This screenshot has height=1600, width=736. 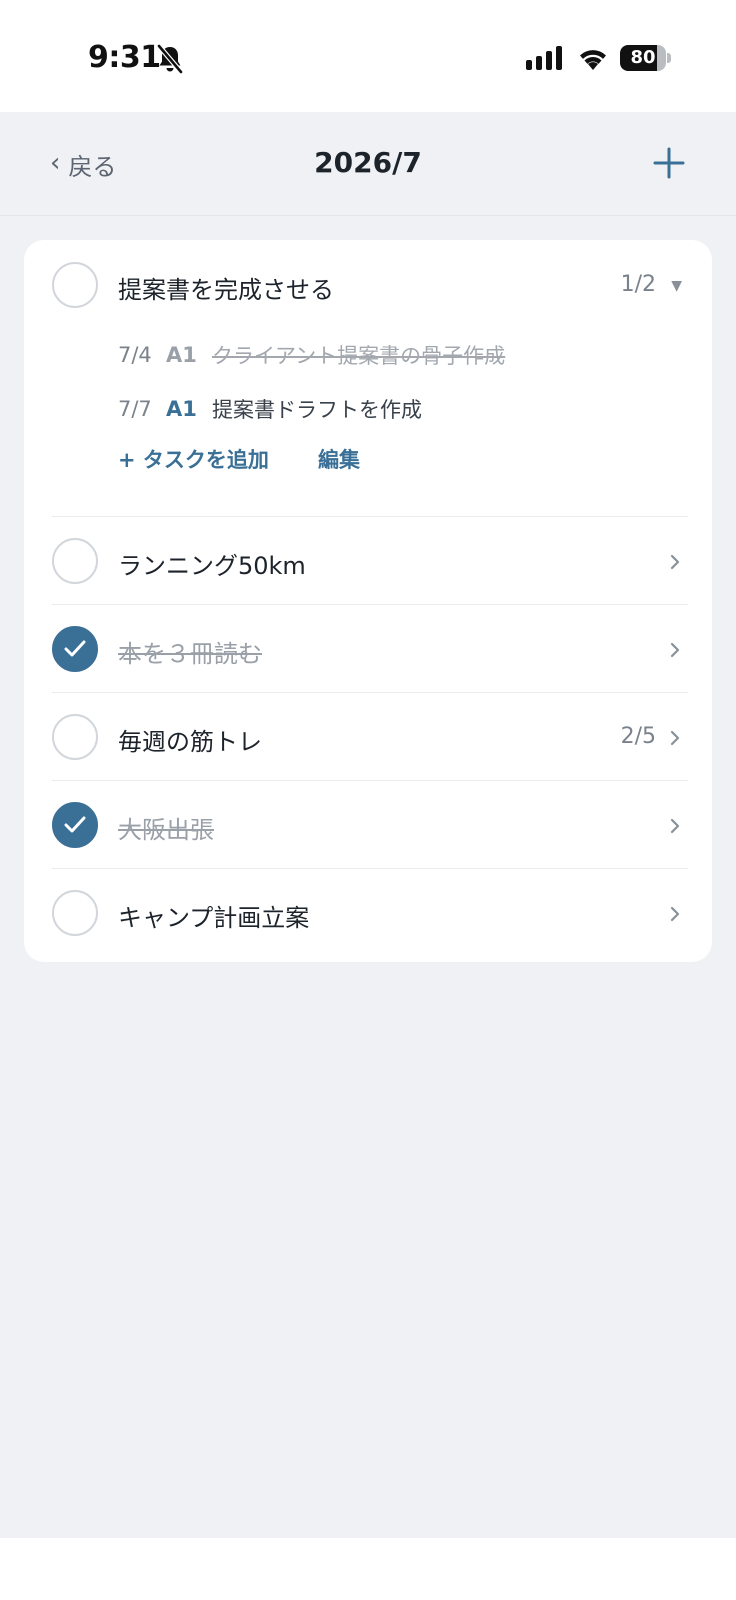 I want to click on goal-title: 毎週の筋トレ, so click(x=190, y=739).